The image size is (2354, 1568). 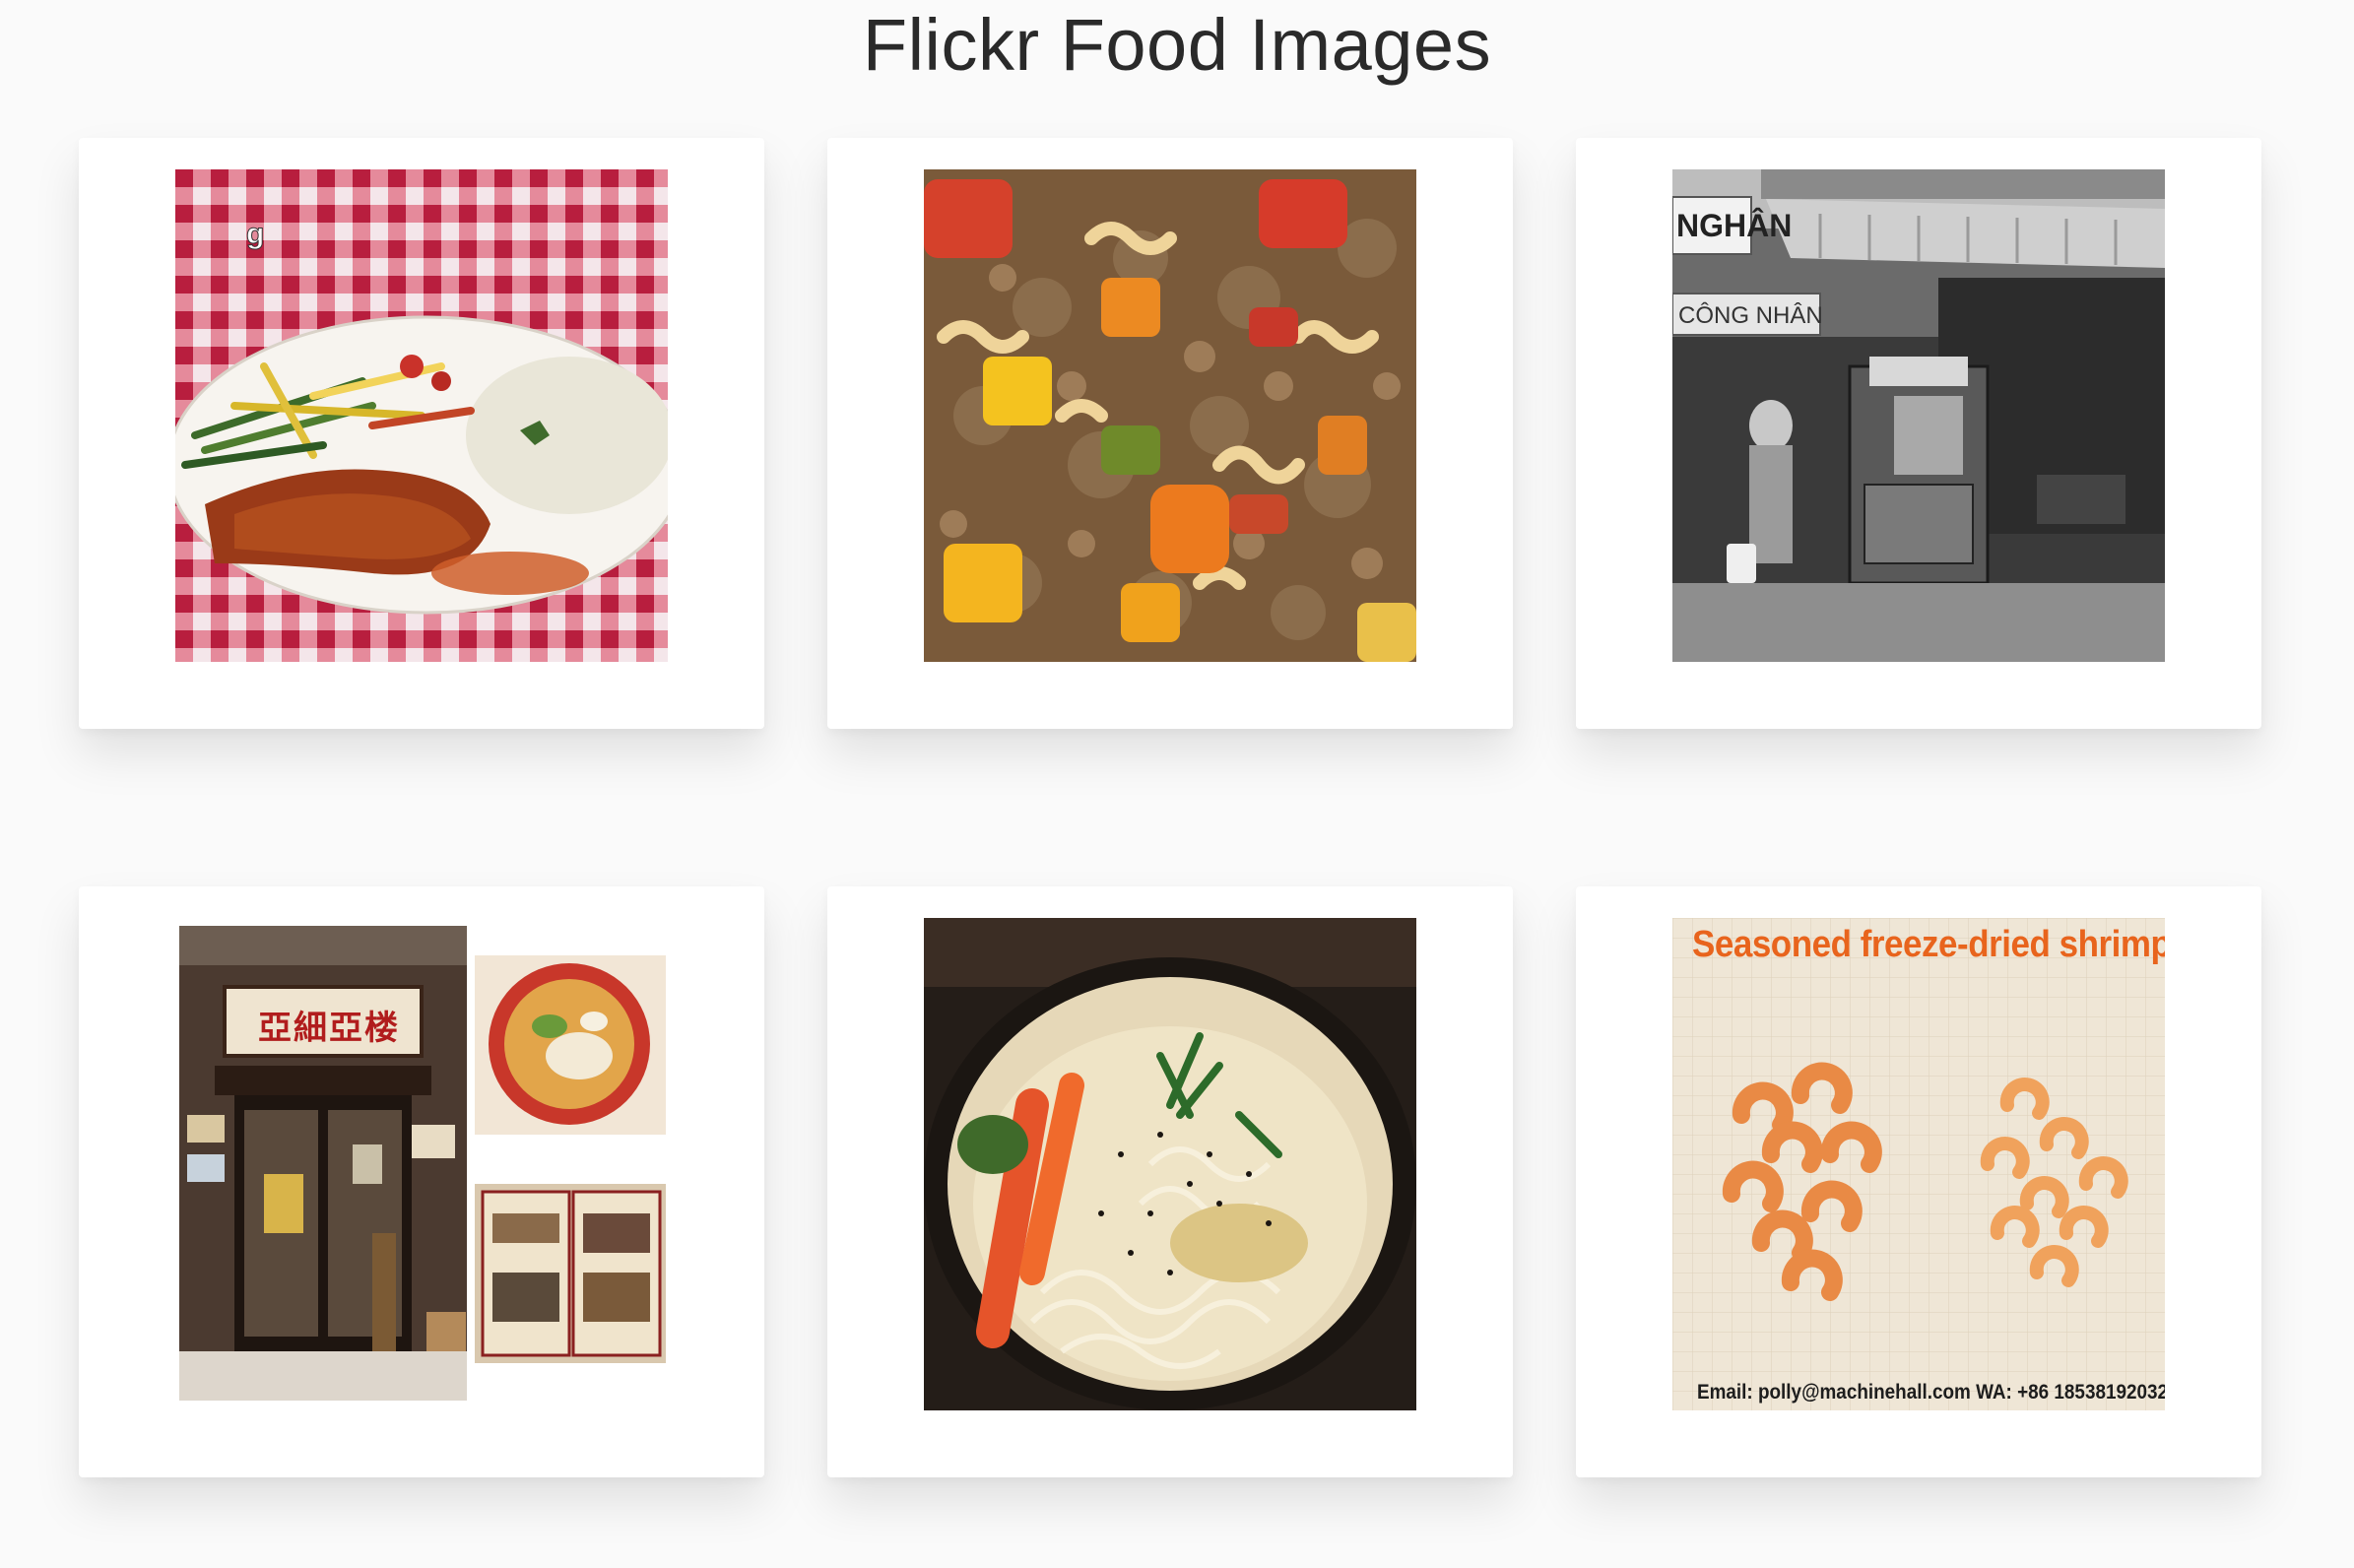 I want to click on street-cart-image: NGHÂN CÔNG NHÂN, so click(x=1918, y=415).